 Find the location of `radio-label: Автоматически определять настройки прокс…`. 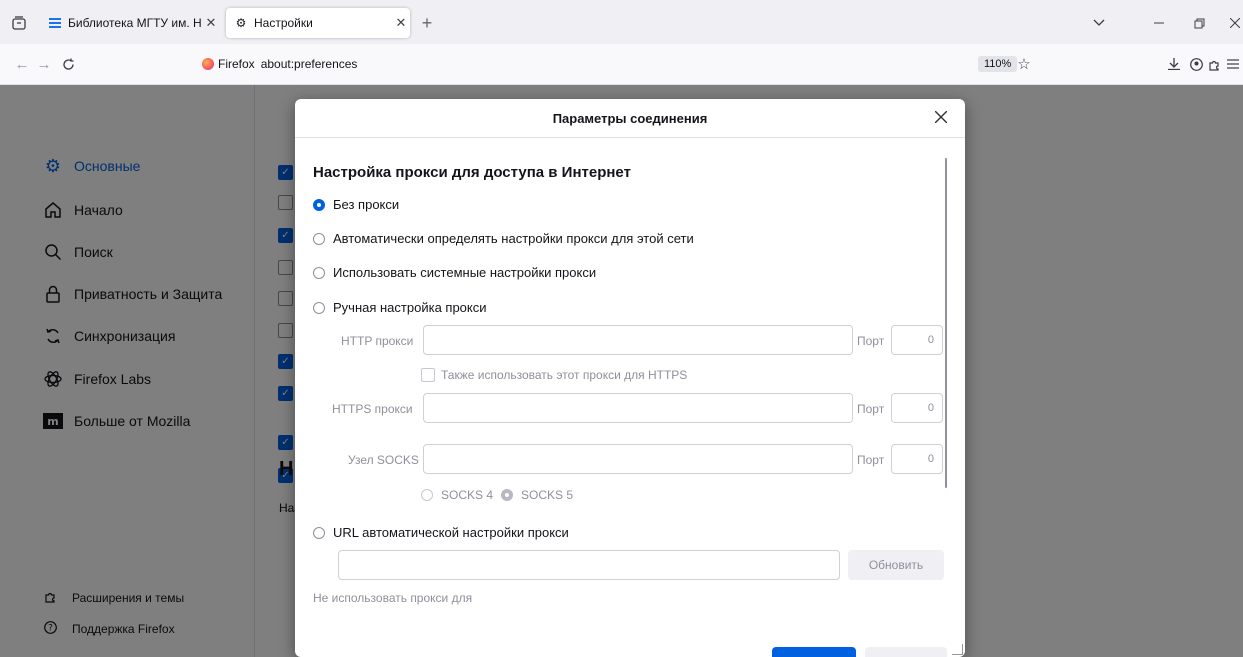

radio-label: Автоматически определять настройки прокс… is located at coordinates (513, 238).